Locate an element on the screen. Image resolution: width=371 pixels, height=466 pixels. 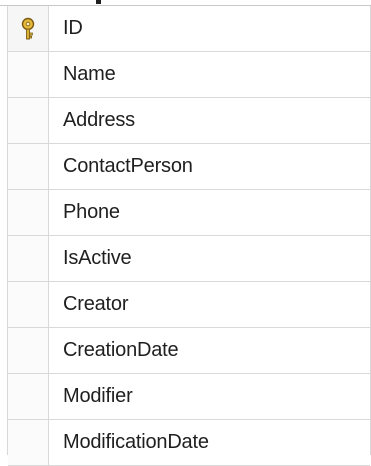
column-row-name: Name is located at coordinates (189, 75).